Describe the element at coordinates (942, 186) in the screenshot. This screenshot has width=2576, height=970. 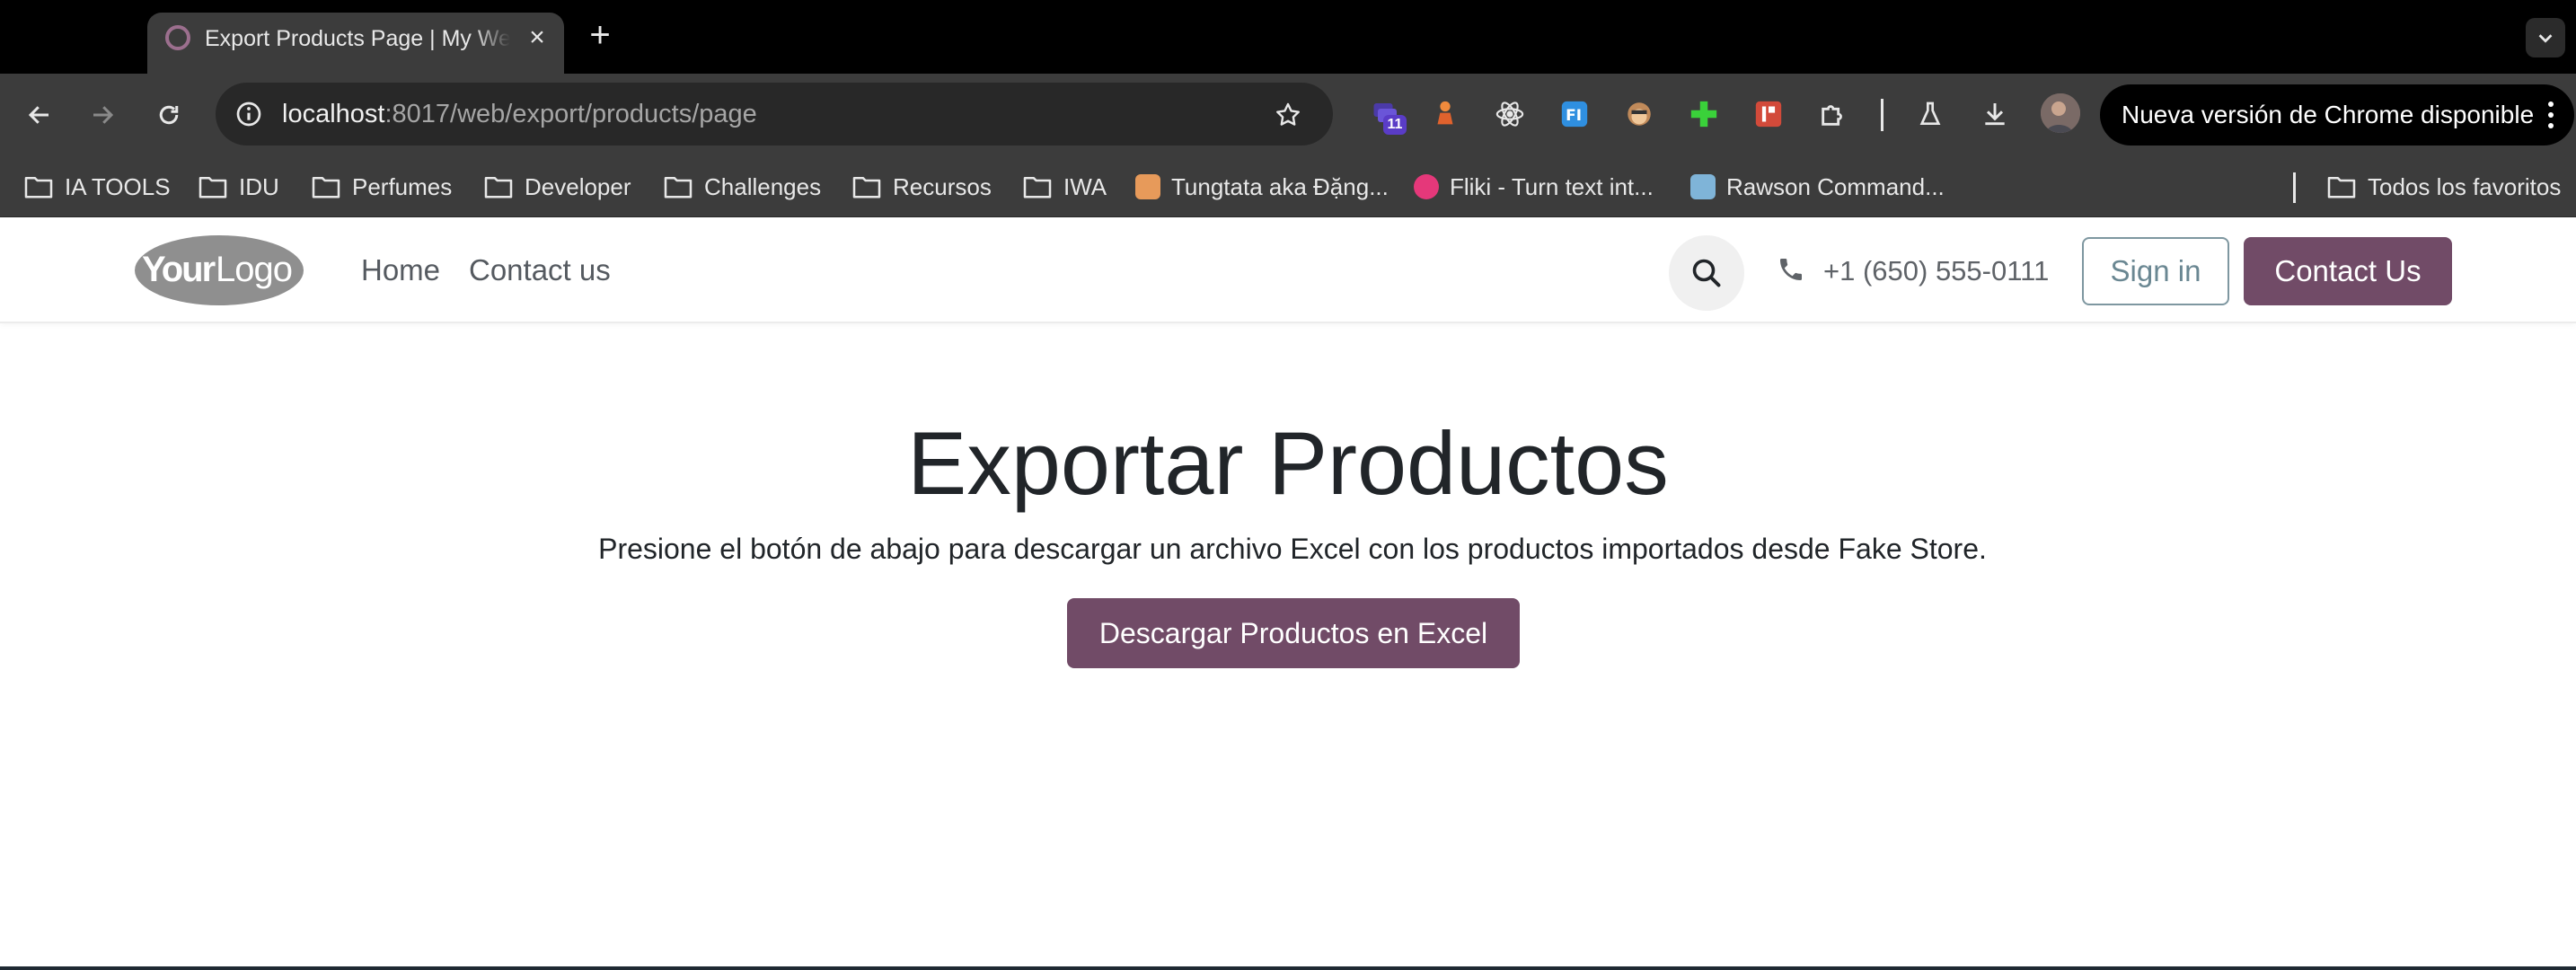
I see `bookmark-label: Recursos` at that location.